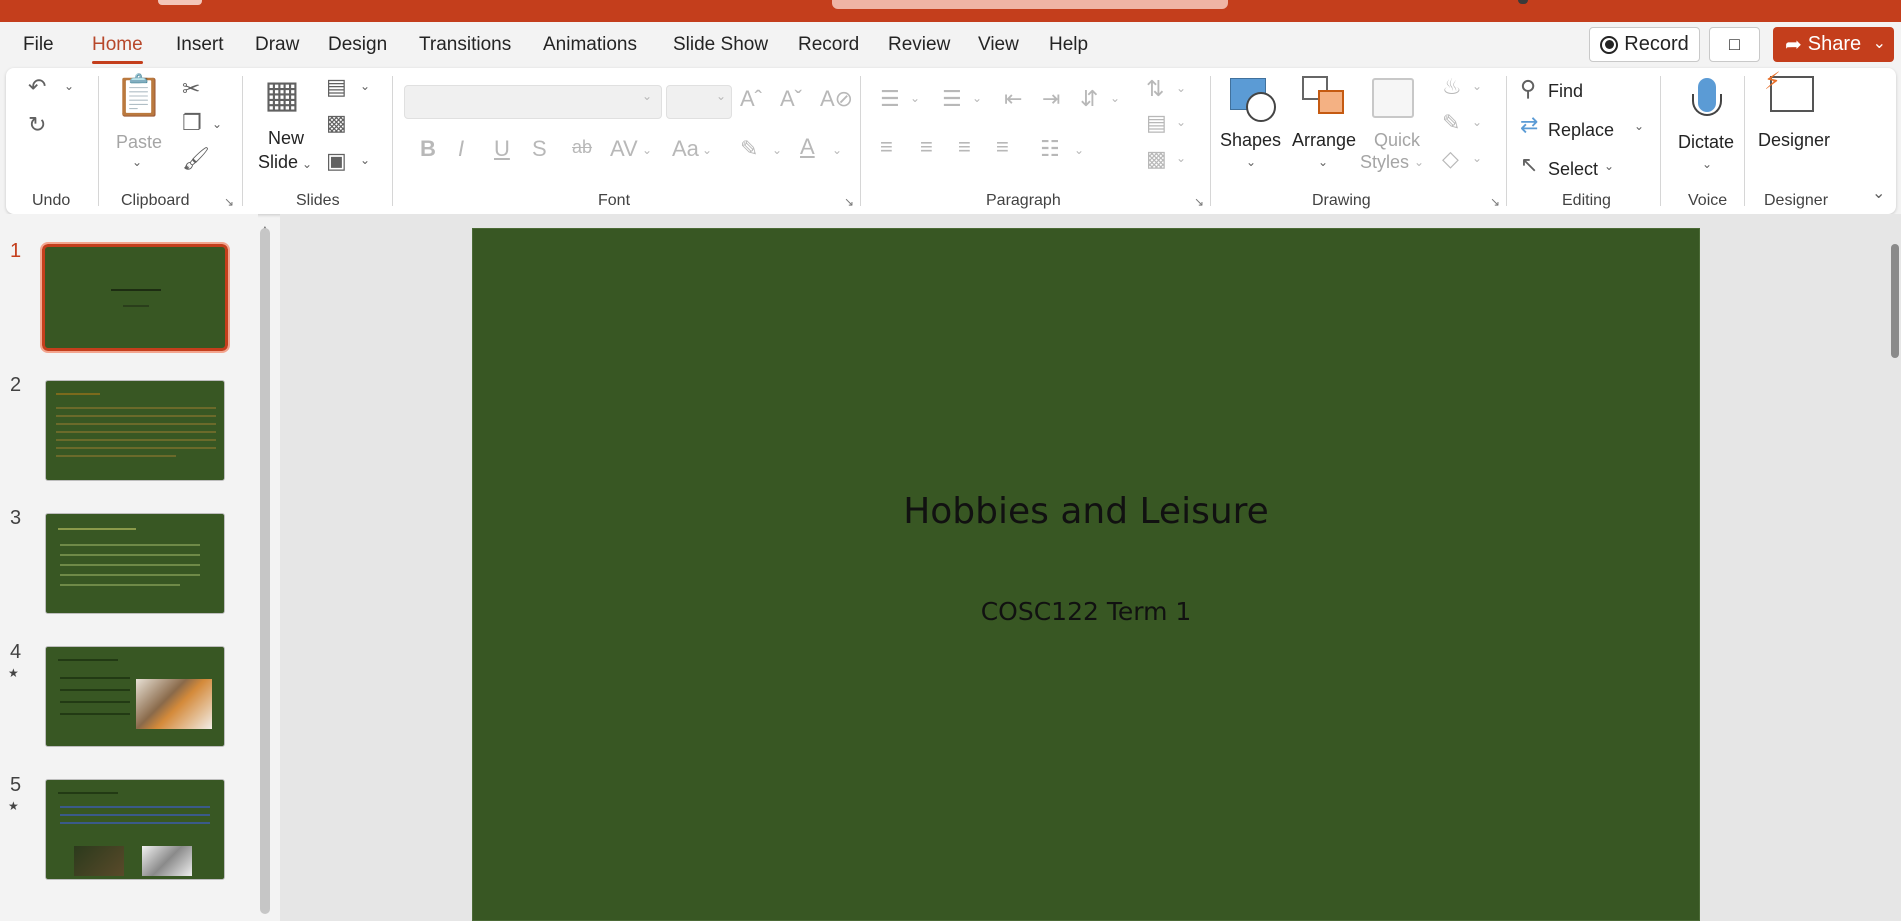 This screenshot has width=1901, height=921. Describe the element at coordinates (428, 149) in the screenshot. I see `bold-icon: B` at that location.